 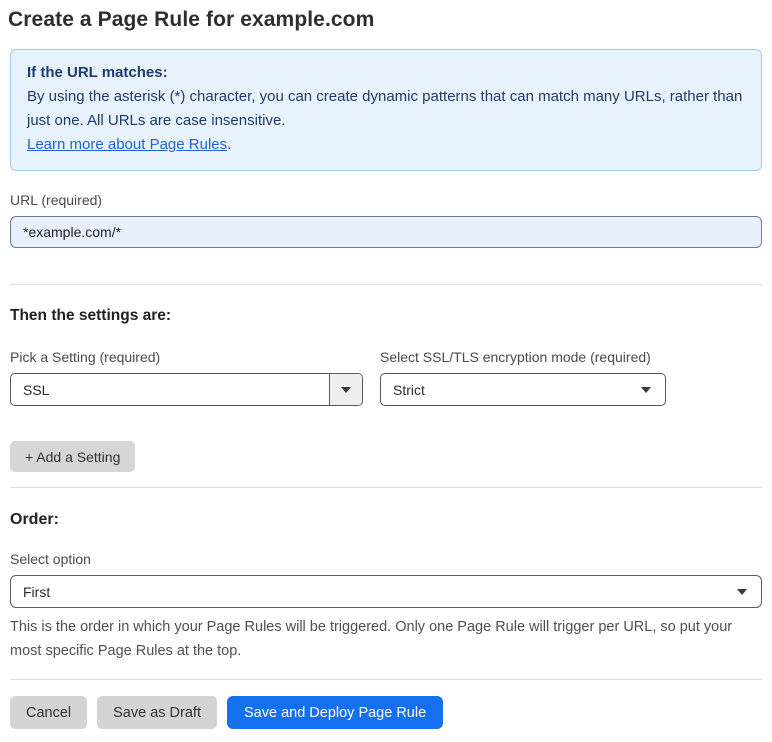 I want to click on info-box-link-line: Learn more about Page Rules., so click(x=386, y=145).